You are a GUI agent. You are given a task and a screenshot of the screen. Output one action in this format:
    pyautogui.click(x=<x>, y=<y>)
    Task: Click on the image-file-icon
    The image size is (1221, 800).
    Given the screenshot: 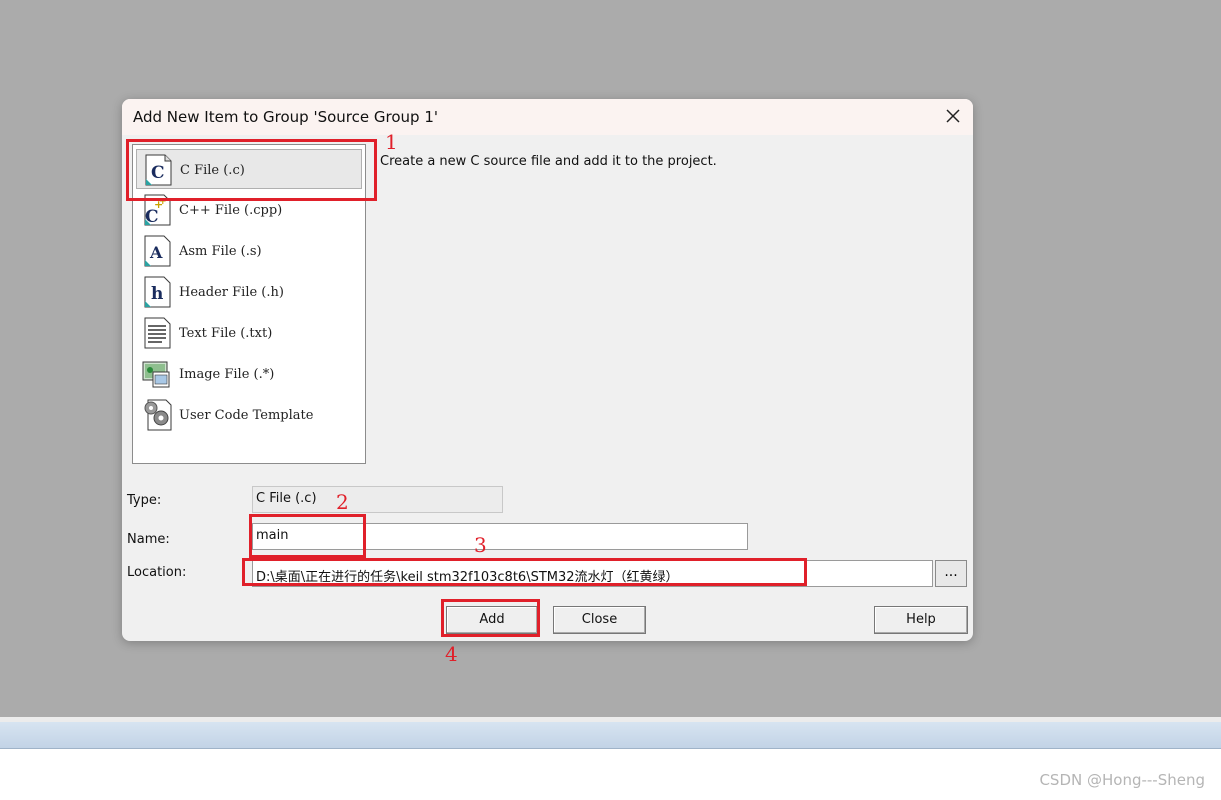 What is the action you would take?
    pyautogui.click(x=156, y=374)
    